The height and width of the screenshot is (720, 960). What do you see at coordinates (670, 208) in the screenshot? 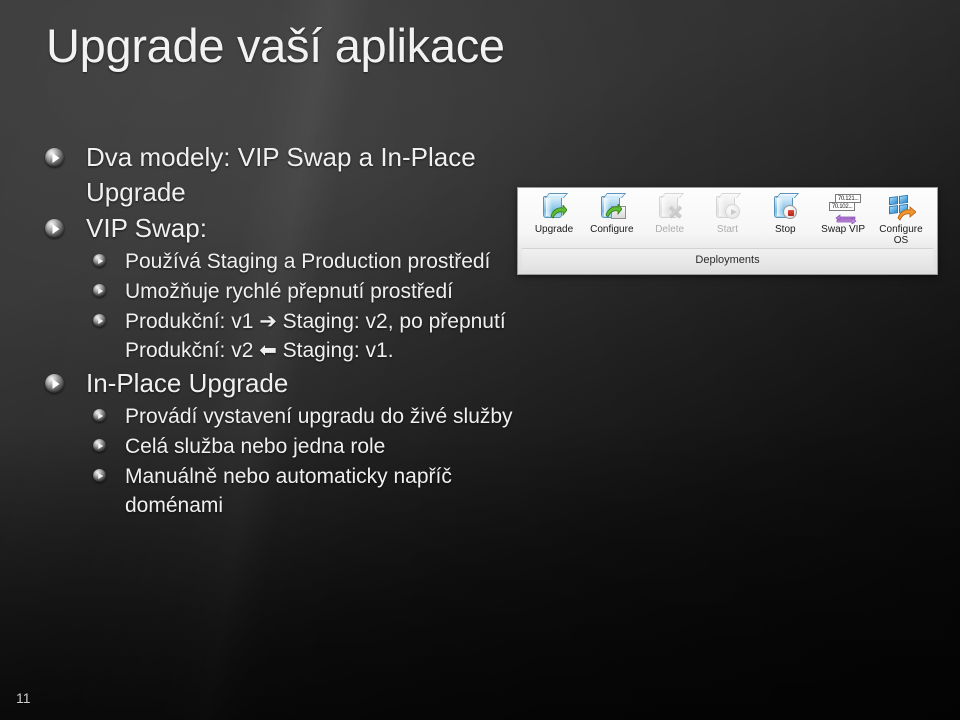
I see `delete-box-icon` at bounding box center [670, 208].